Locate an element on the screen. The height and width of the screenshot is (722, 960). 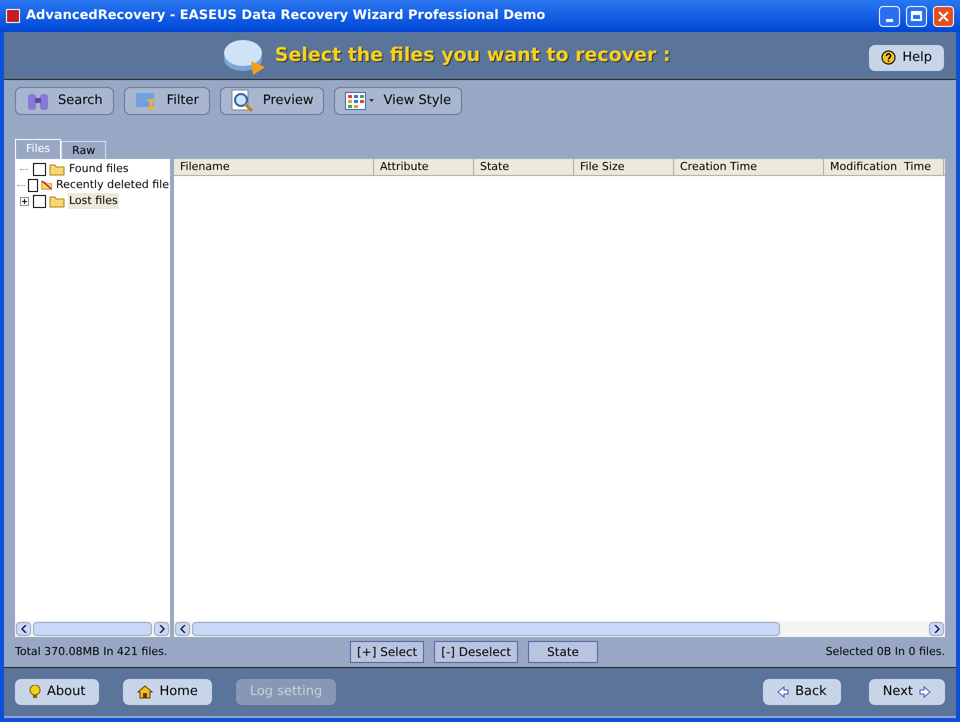
column-header: Attribute is located at coordinates (424, 167).